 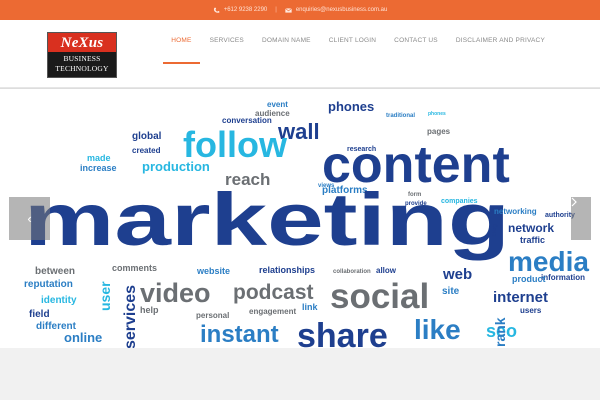 I want to click on word-social: social, so click(x=379, y=296).